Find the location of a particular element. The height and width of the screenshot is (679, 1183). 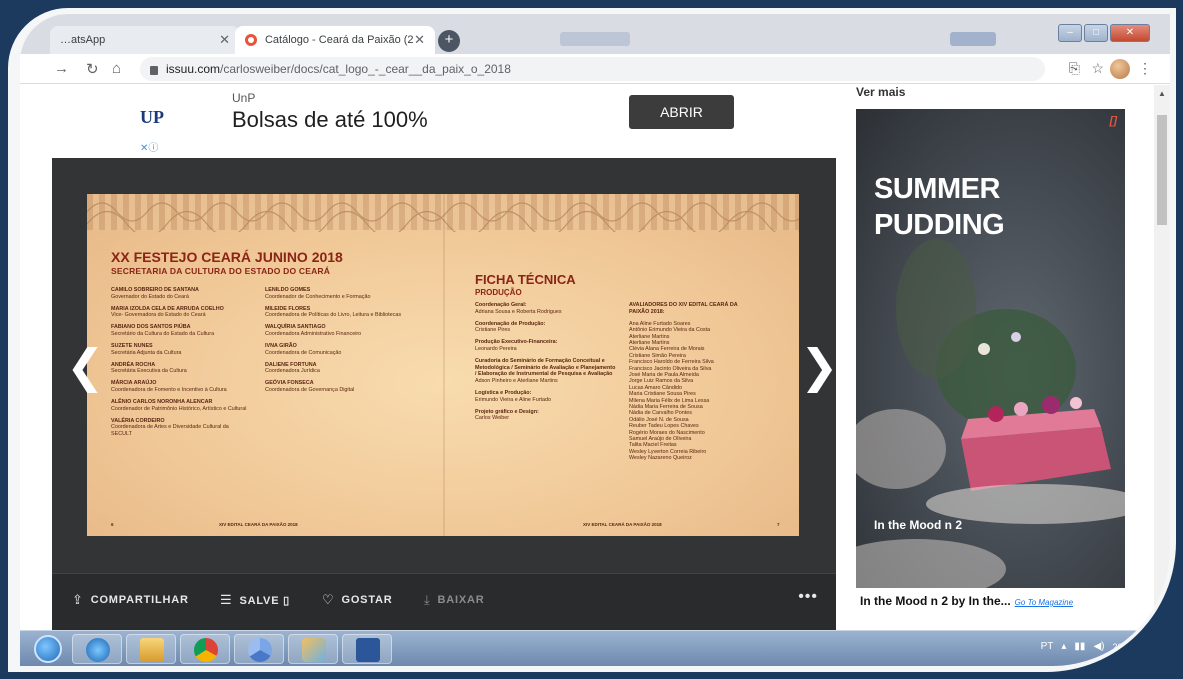

download-button: ⤓ BAIXAR is located at coordinates (454, 600).